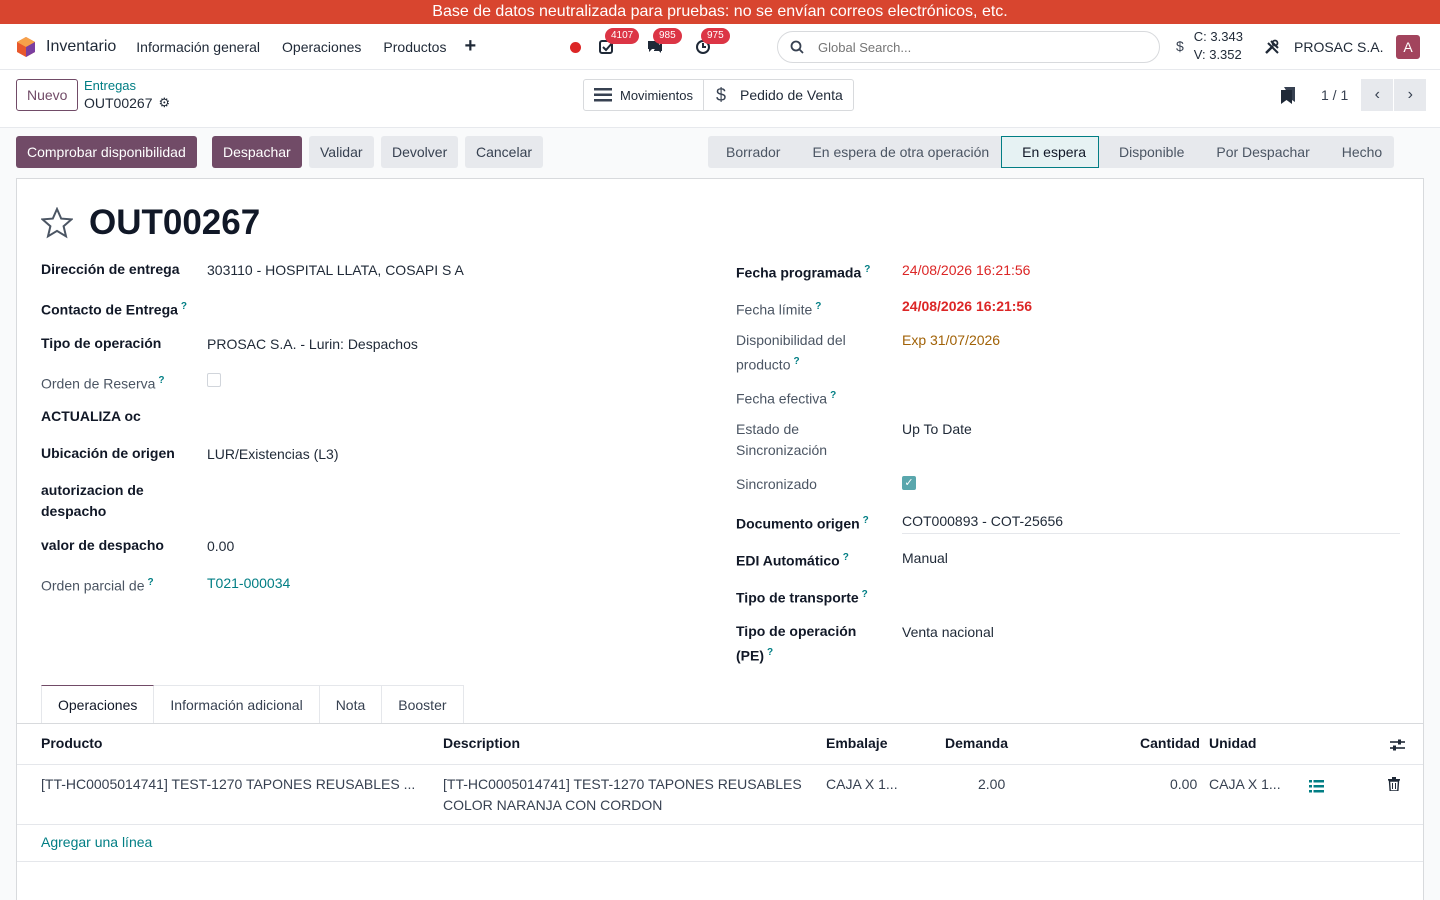 The height and width of the screenshot is (900, 1440). I want to click on col-description: Description, so click(481, 743).